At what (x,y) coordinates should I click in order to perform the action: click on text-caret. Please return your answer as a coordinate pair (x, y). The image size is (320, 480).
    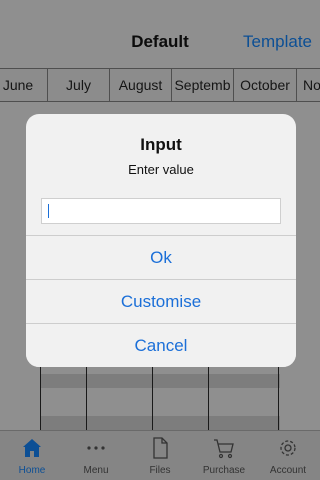
    Looking at the image, I should click on (48, 211).